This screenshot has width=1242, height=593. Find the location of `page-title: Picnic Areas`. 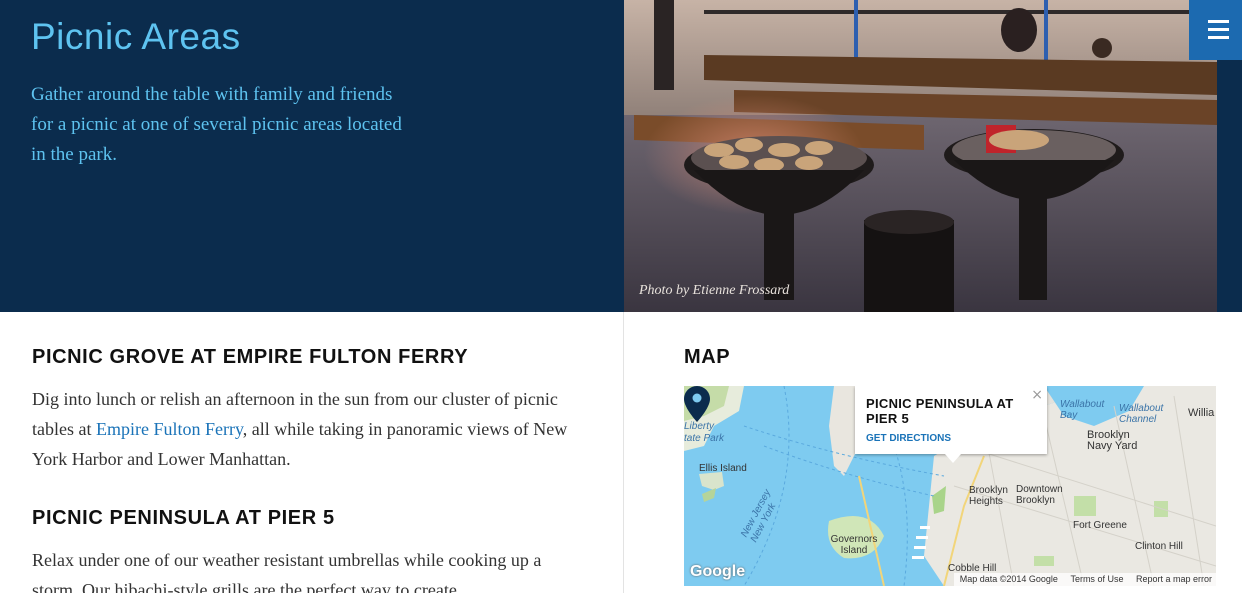

page-title: Picnic Areas is located at coordinates (136, 36).